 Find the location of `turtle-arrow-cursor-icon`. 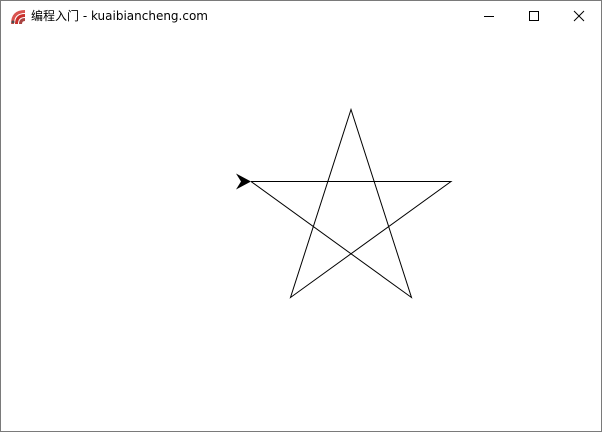

turtle-arrow-cursor-icon is located at coordinates (243, 181).